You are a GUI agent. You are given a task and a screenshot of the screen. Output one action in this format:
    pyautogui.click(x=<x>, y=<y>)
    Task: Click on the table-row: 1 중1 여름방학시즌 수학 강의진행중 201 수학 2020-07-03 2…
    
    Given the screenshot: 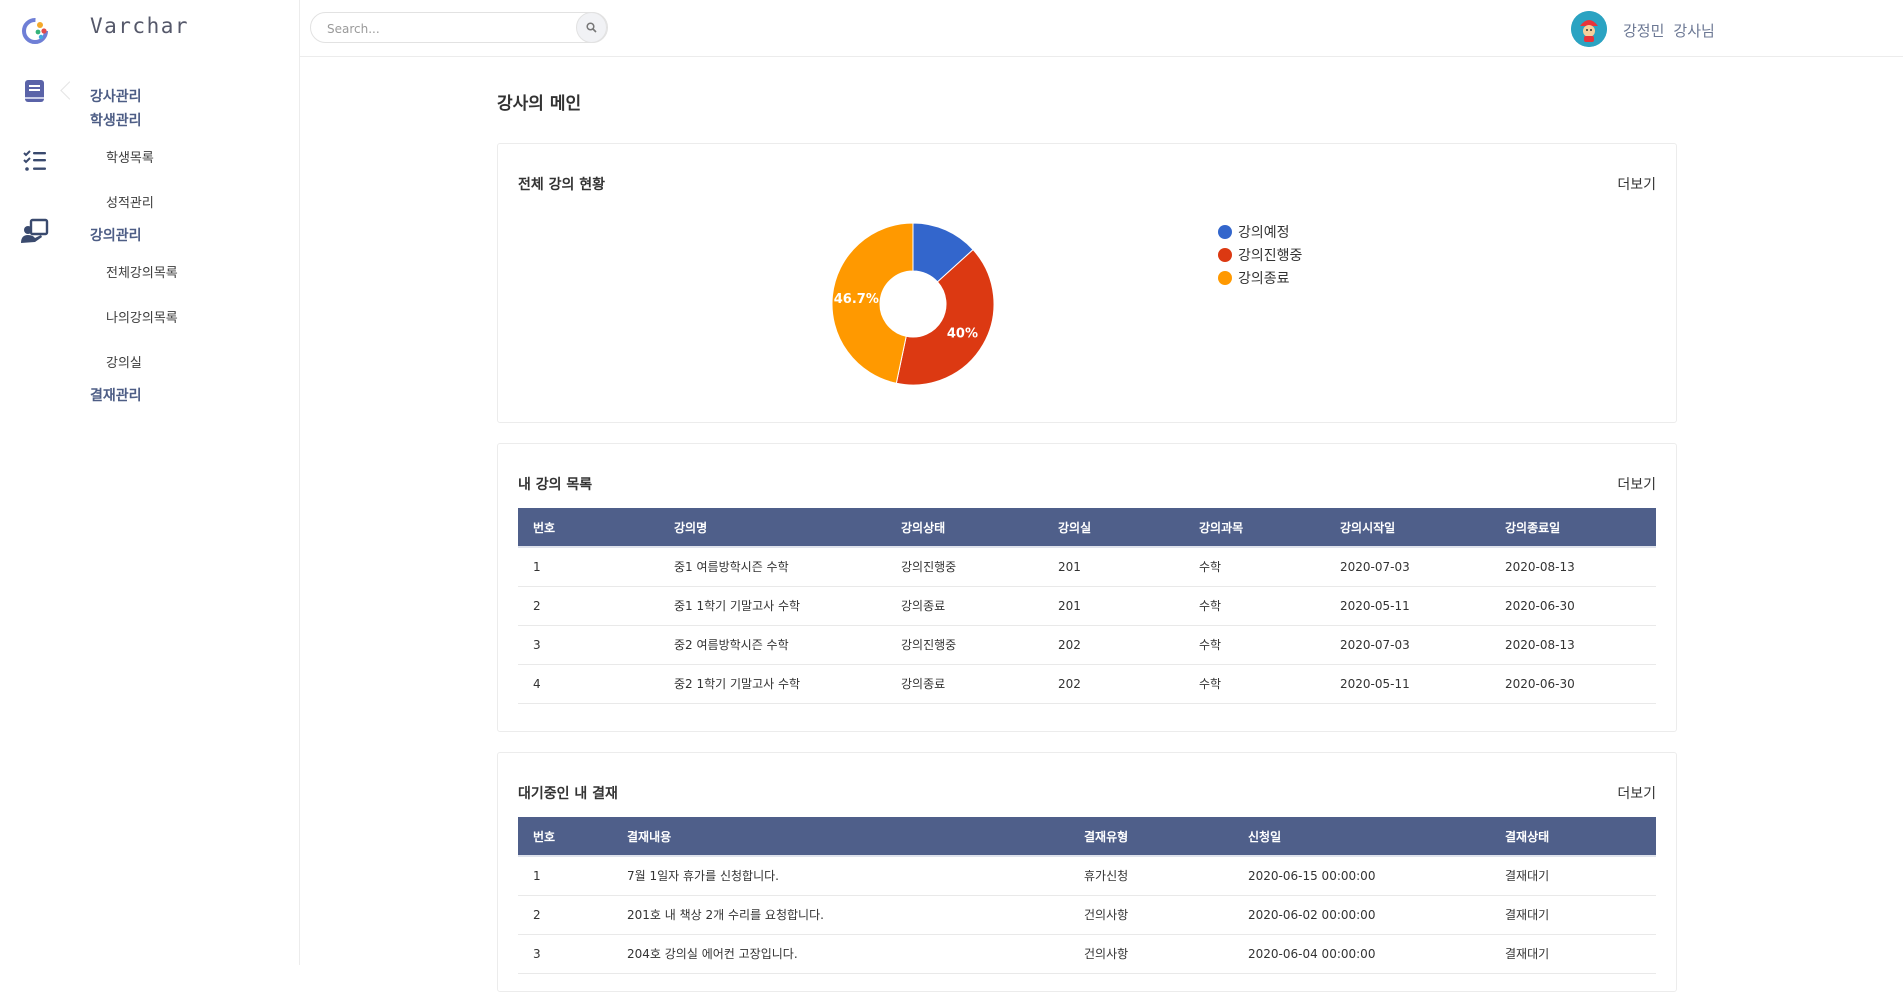 What is the action you would take?
    pyautogui.click(x=1087, y=567)
    